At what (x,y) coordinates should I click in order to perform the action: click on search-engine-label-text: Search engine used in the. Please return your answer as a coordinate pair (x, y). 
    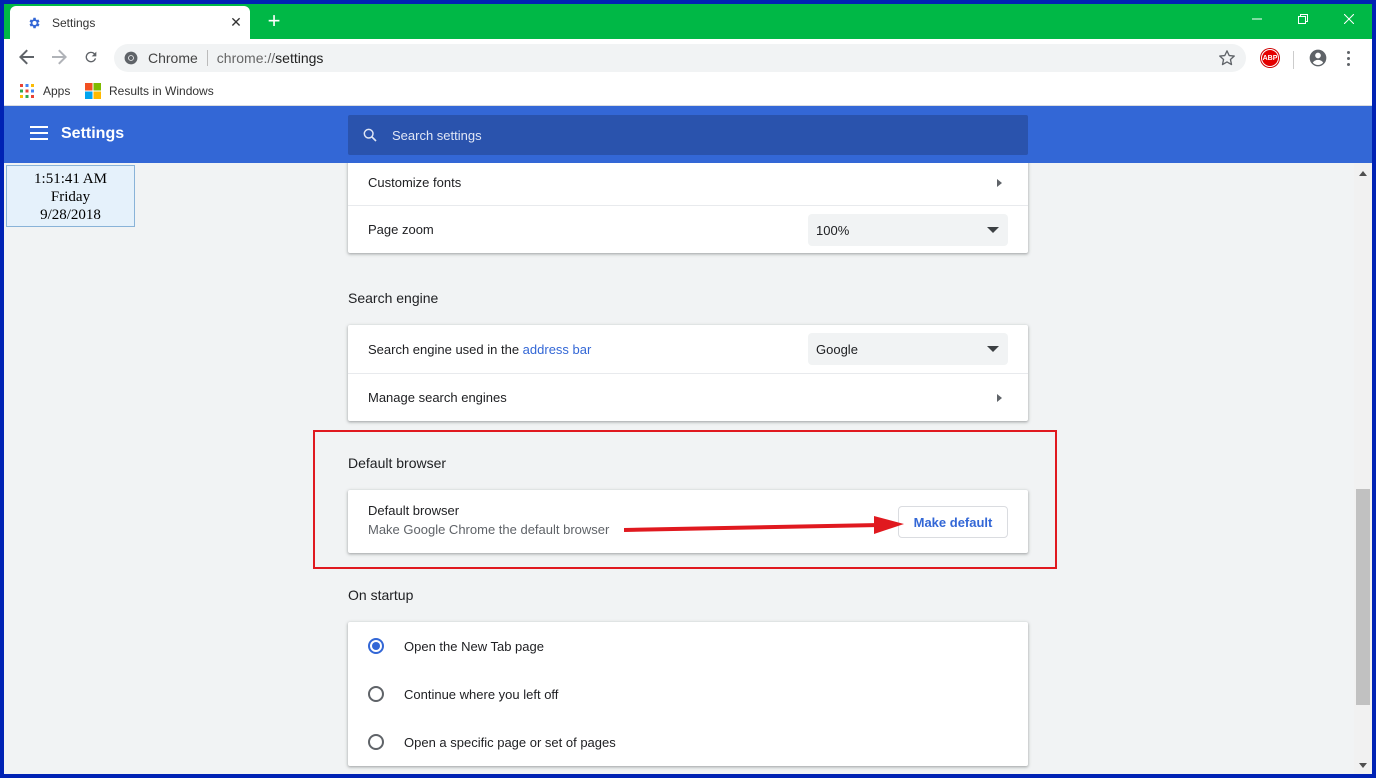
    Looking at the image, I should click on (445, 349).